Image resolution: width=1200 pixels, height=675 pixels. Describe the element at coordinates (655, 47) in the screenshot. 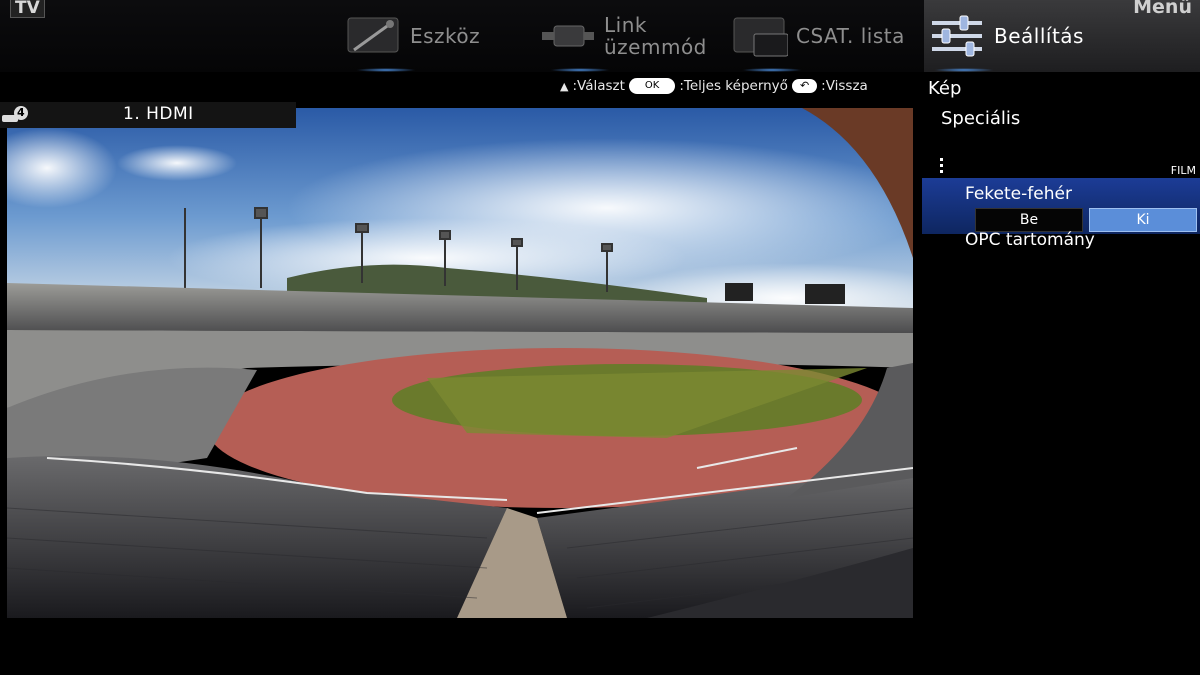

I see `tab-label-line2: üzemmód` at that location.